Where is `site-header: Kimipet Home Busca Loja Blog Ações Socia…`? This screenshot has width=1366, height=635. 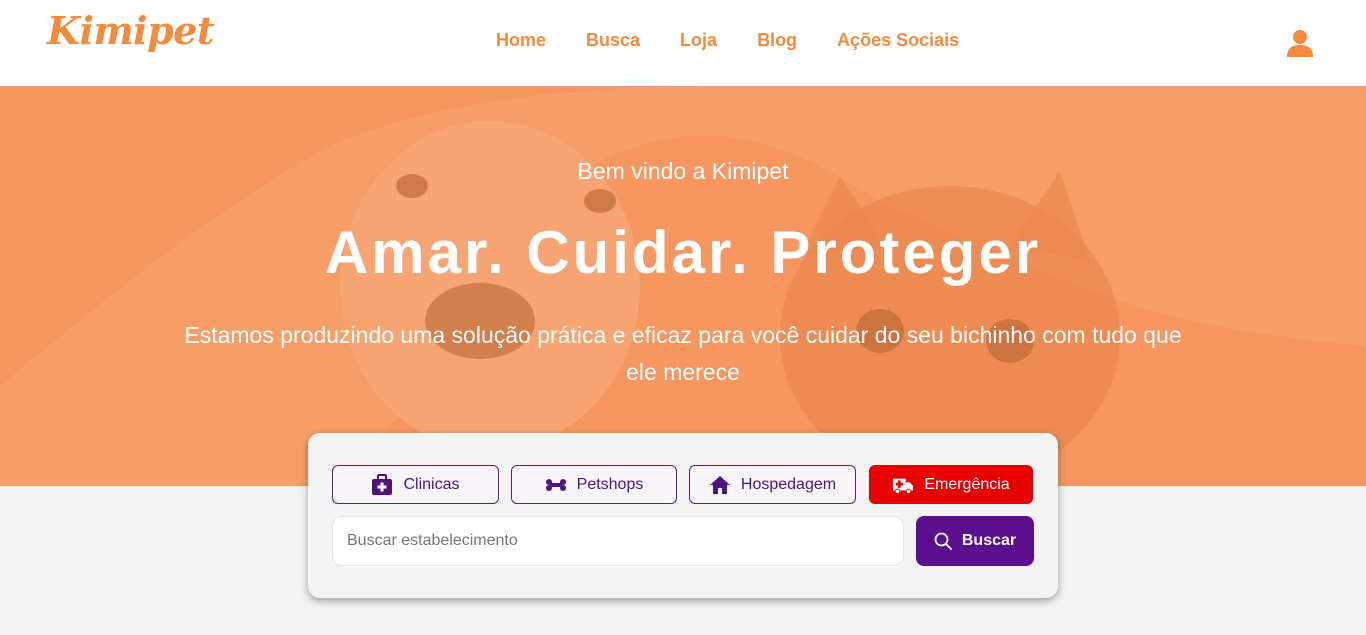
site-header: Kimipet Home Busca Loja Blog Ações Socia… is located at coordinates (683, 43).